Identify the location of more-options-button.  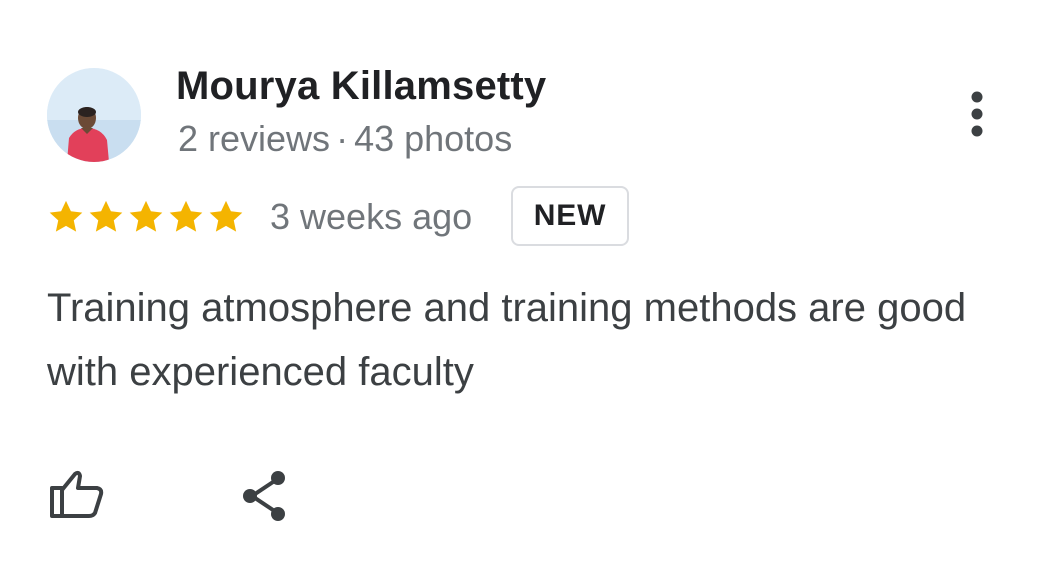
(977, 116).